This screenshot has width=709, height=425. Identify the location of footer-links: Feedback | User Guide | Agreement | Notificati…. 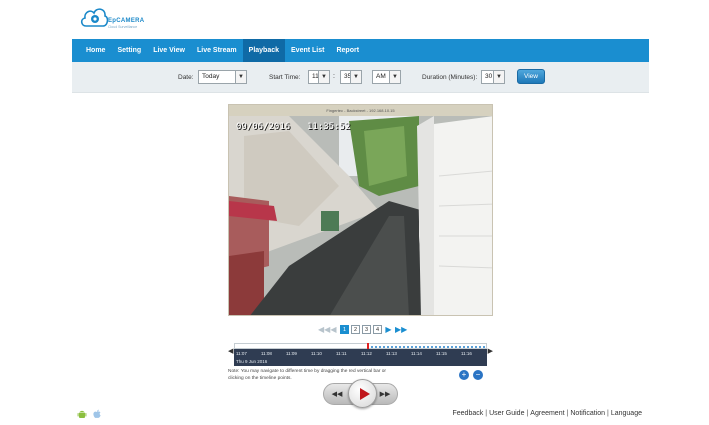
(547, 413).